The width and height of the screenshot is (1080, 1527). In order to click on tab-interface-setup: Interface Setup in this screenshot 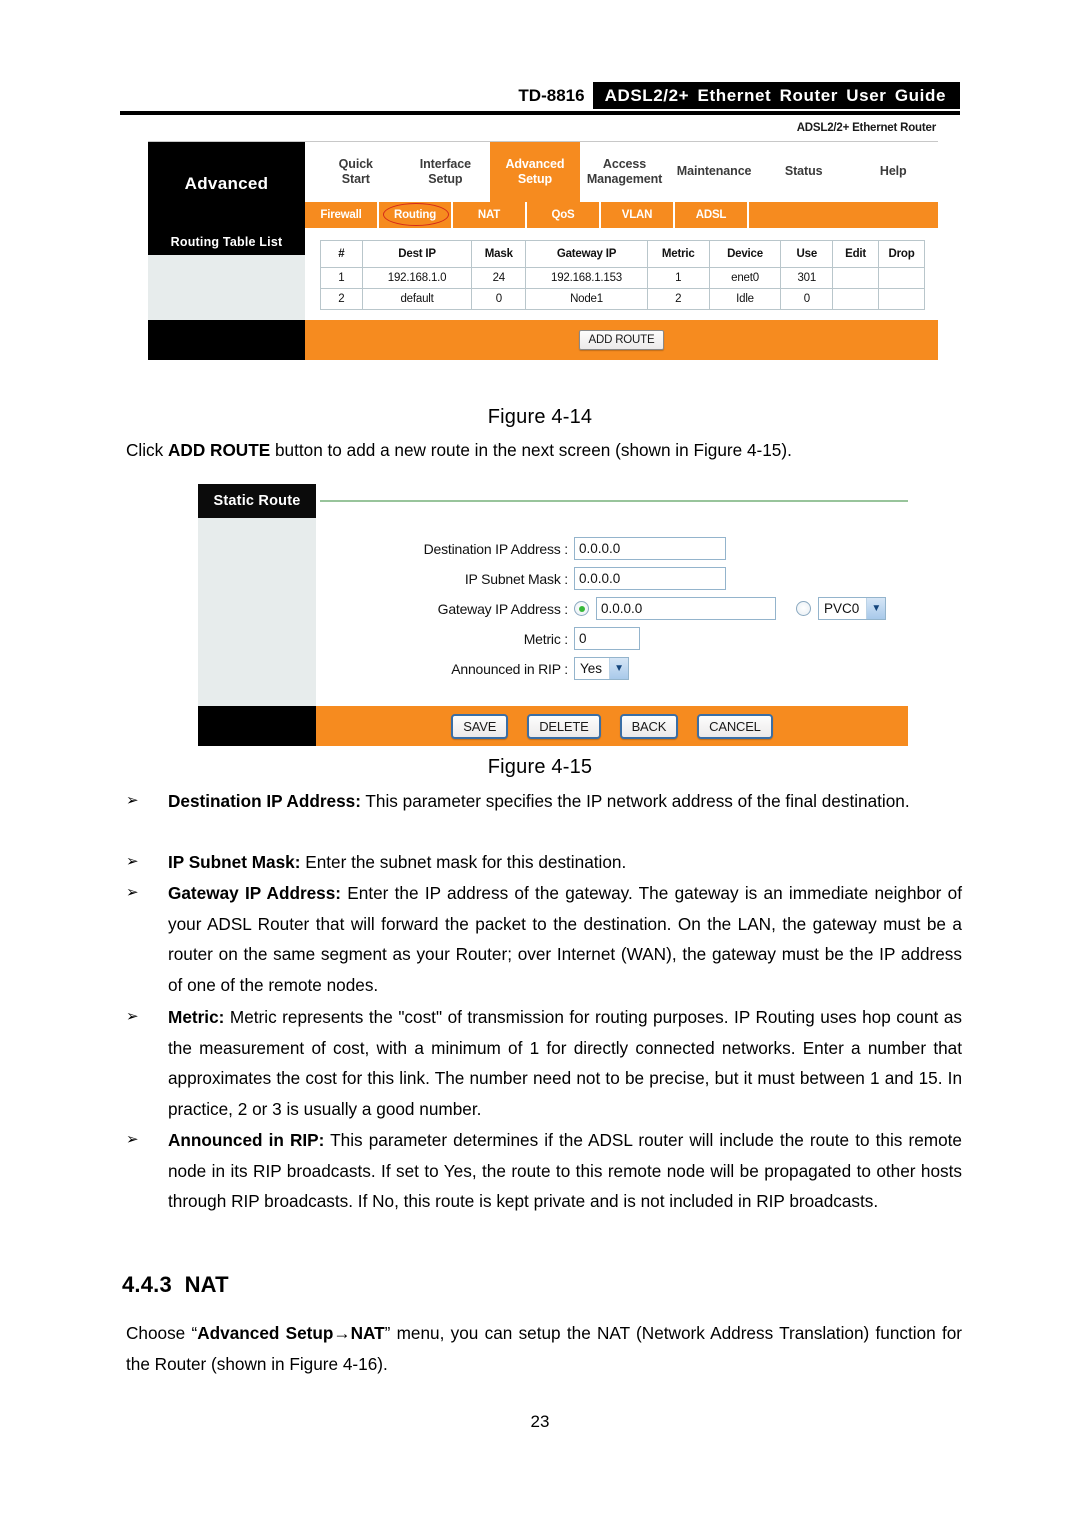, I will do `click(446, 172)`.